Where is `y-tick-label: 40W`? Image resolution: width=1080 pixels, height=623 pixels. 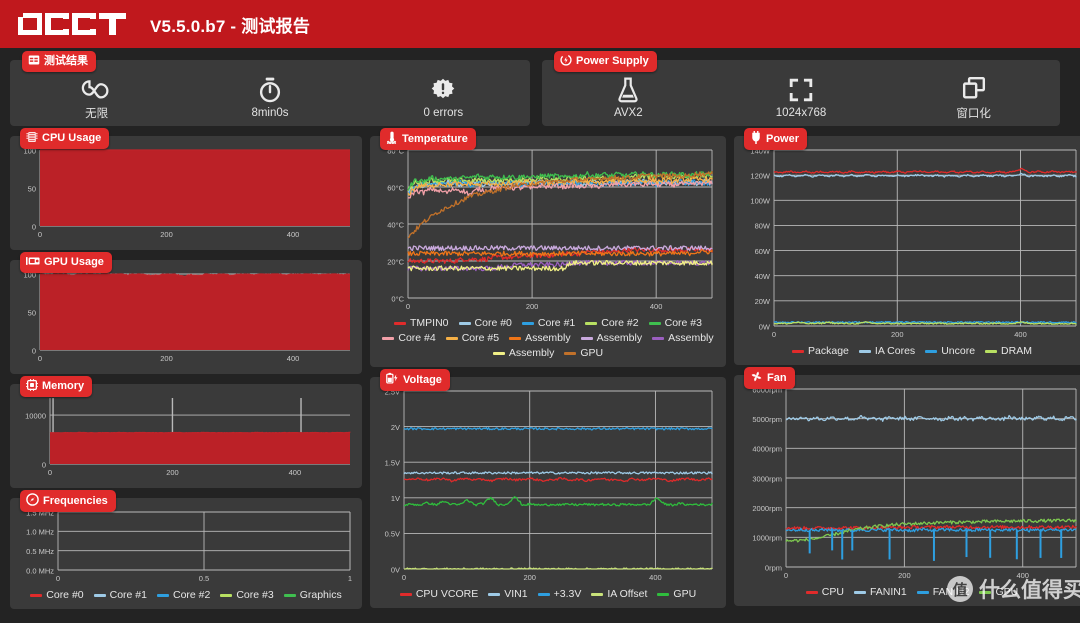 y-tick-label: 40W is located at coordinates (763, 276).